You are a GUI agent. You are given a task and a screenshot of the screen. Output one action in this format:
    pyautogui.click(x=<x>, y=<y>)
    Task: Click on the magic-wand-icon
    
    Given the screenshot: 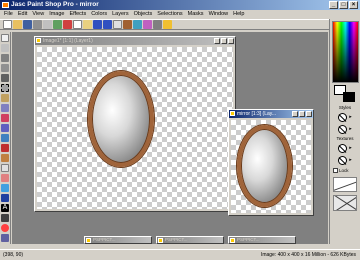 What is the action you would take?
    pyautogui.click(x=5, y=108)
    